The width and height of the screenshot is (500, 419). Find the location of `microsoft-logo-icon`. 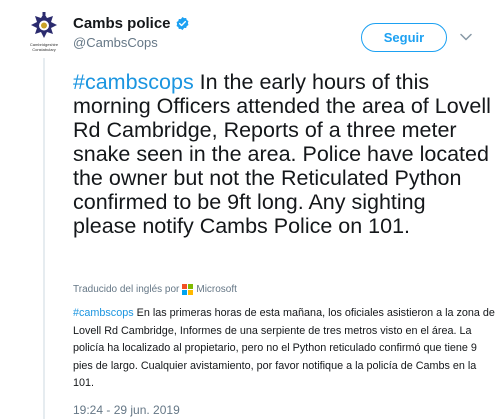

microsoft-logo-icon is located at coordinates (188, 289).